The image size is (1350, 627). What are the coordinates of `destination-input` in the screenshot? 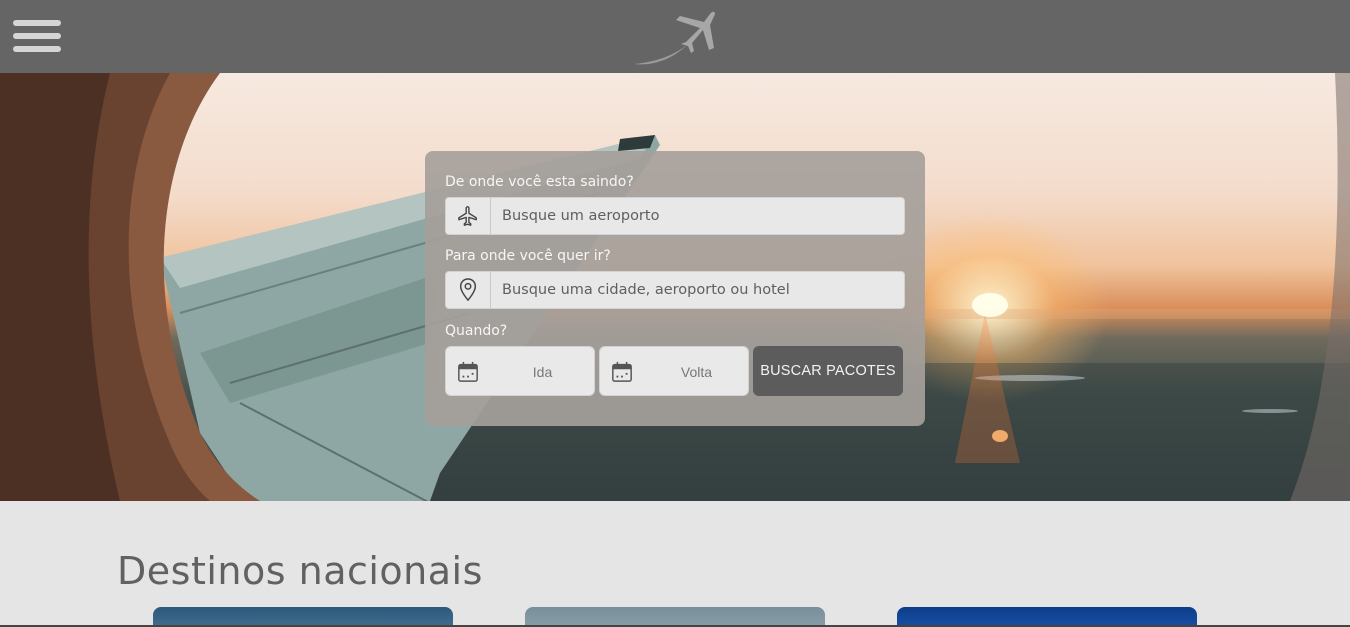 It's located at (699, 290).